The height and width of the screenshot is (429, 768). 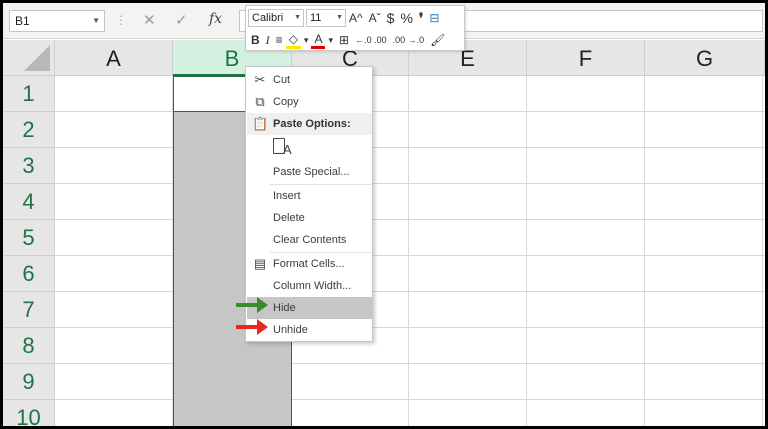 What do you see at coordinates (29, 130) in the screenshot?
I see `row-header-2: 2` at bounding box center [29, 130].